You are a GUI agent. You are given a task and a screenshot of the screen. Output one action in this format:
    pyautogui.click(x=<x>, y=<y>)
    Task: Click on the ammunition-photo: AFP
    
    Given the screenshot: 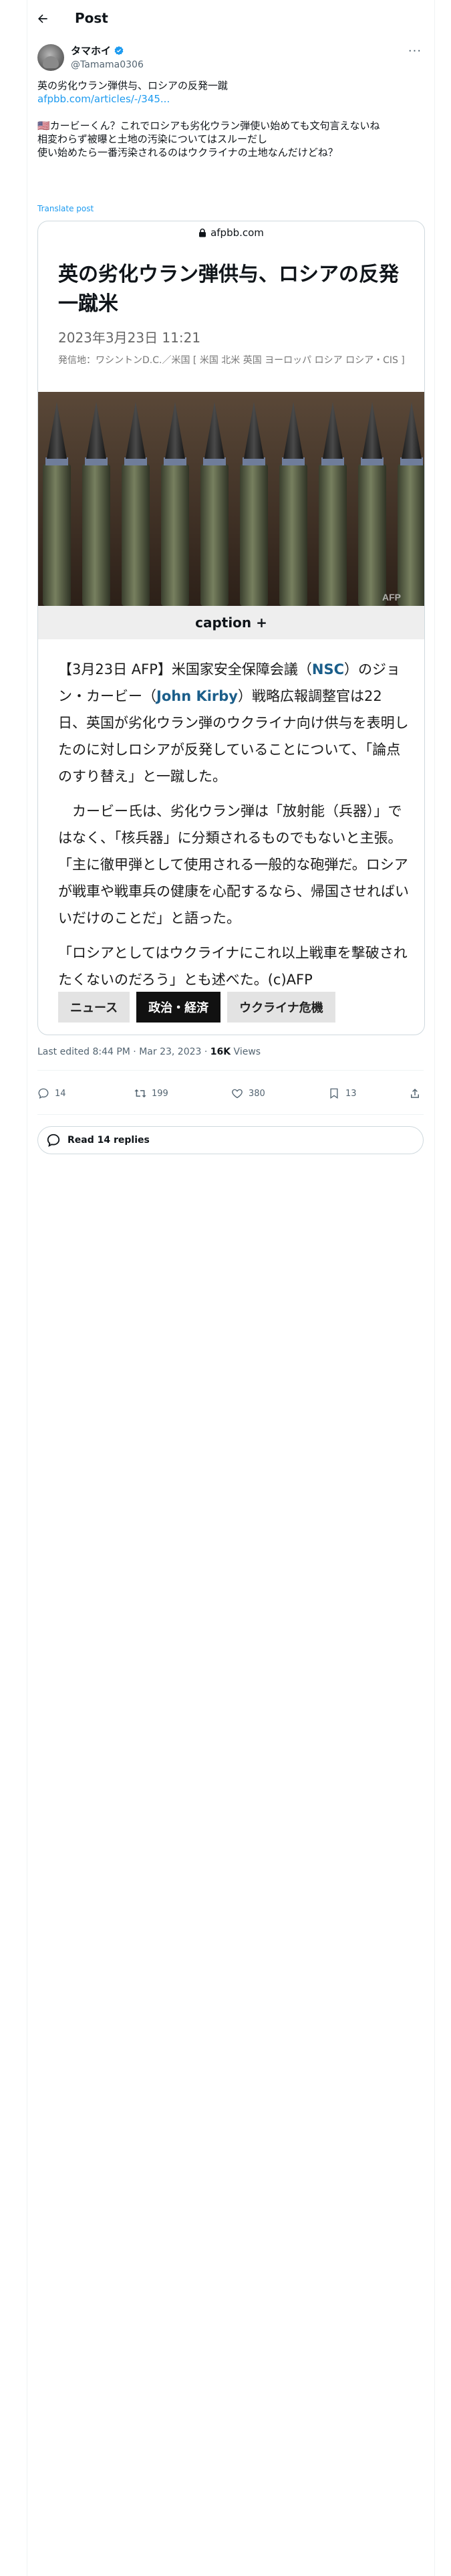 What is the action you would take?
    pyautogui.click(x=231, y=499)
    